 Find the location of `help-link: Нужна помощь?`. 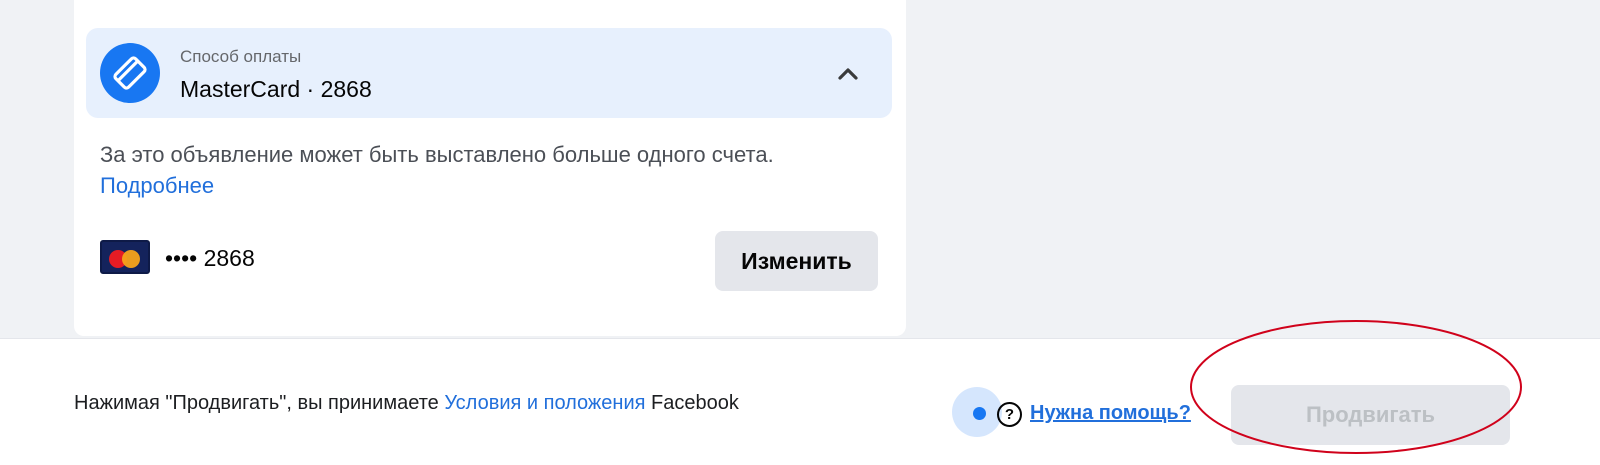

help-link: Нужна помощь? is located at coordinates (1110, 413).